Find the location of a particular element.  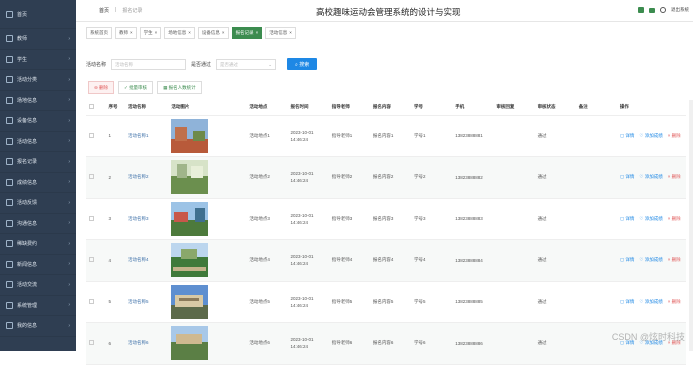

settings-icon is located at coordinates (9, 305).